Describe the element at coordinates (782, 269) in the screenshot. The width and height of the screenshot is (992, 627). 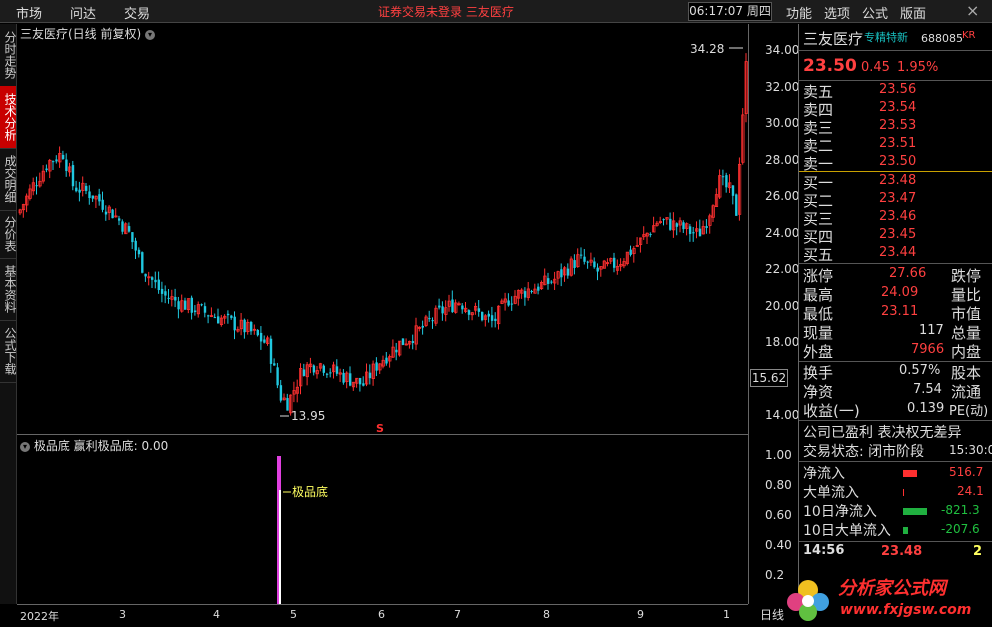
I see `y-label: 22.00` at that location.